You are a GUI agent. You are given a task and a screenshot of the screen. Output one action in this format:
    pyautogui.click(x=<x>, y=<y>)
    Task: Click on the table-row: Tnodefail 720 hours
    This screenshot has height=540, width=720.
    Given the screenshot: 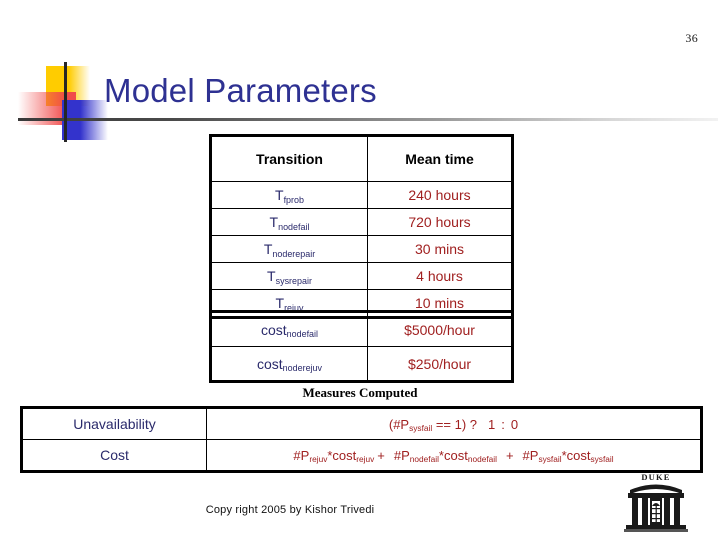 What is the action you would take?
    pyautogui.click(x=361, y=222)
    